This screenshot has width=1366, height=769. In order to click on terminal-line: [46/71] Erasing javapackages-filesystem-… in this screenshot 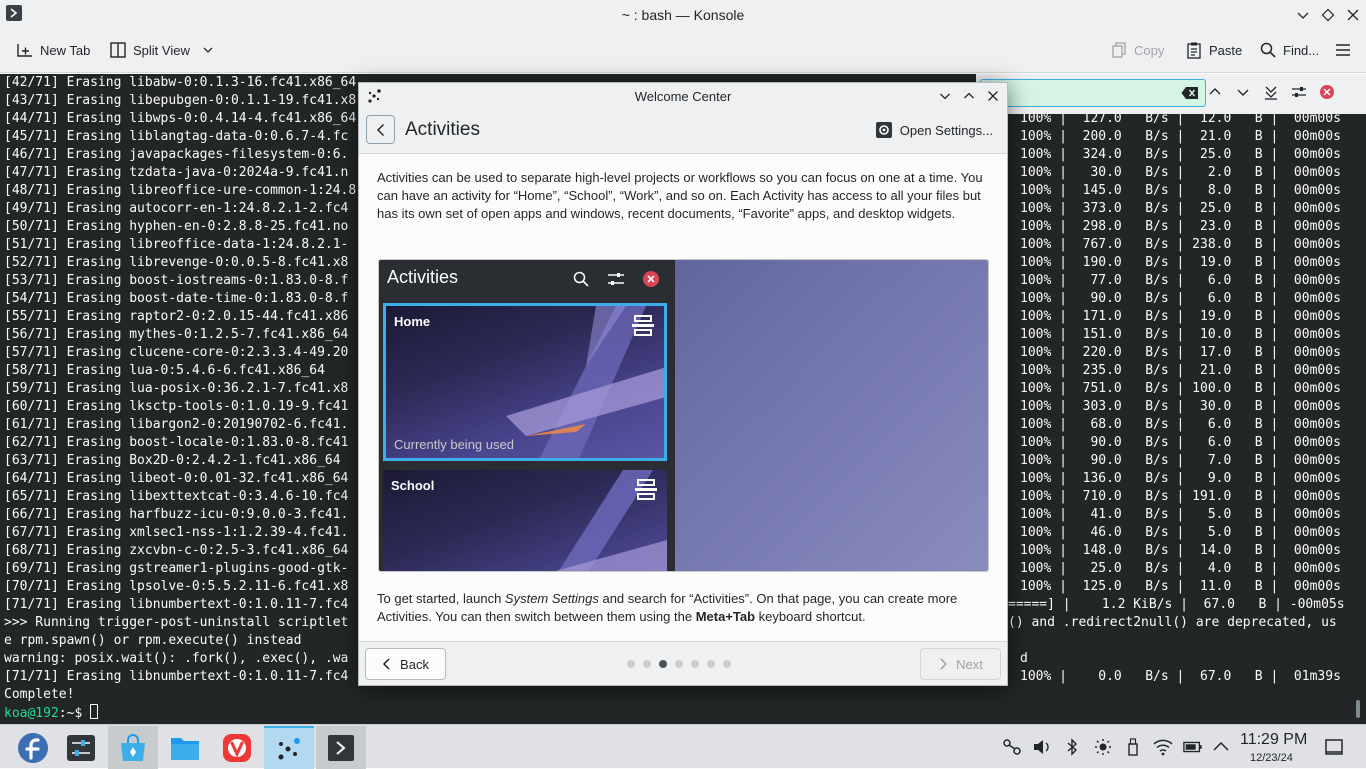, I will do `click(176, 154)`.